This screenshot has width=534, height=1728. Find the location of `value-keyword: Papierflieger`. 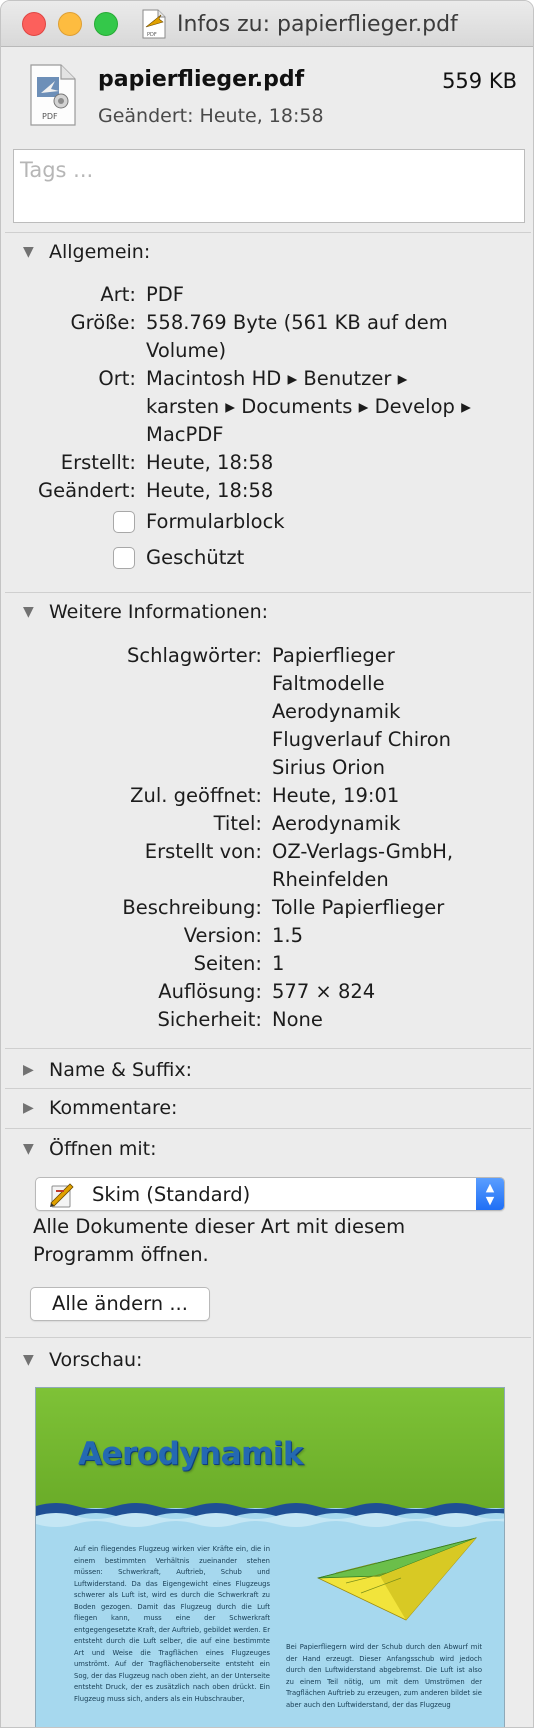

value-keyword: Papierflieger is located at coordinates (333, 655).